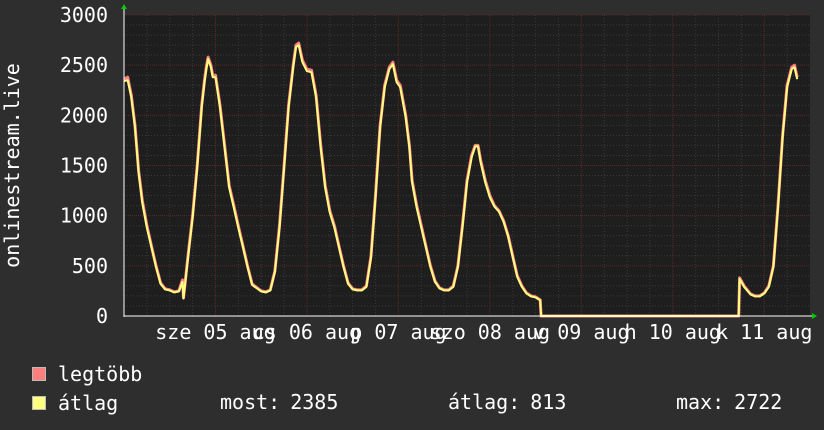 The width and height of the screenshot is (824, 430). I want to click on legend-swatch-max, so click(39, 374).